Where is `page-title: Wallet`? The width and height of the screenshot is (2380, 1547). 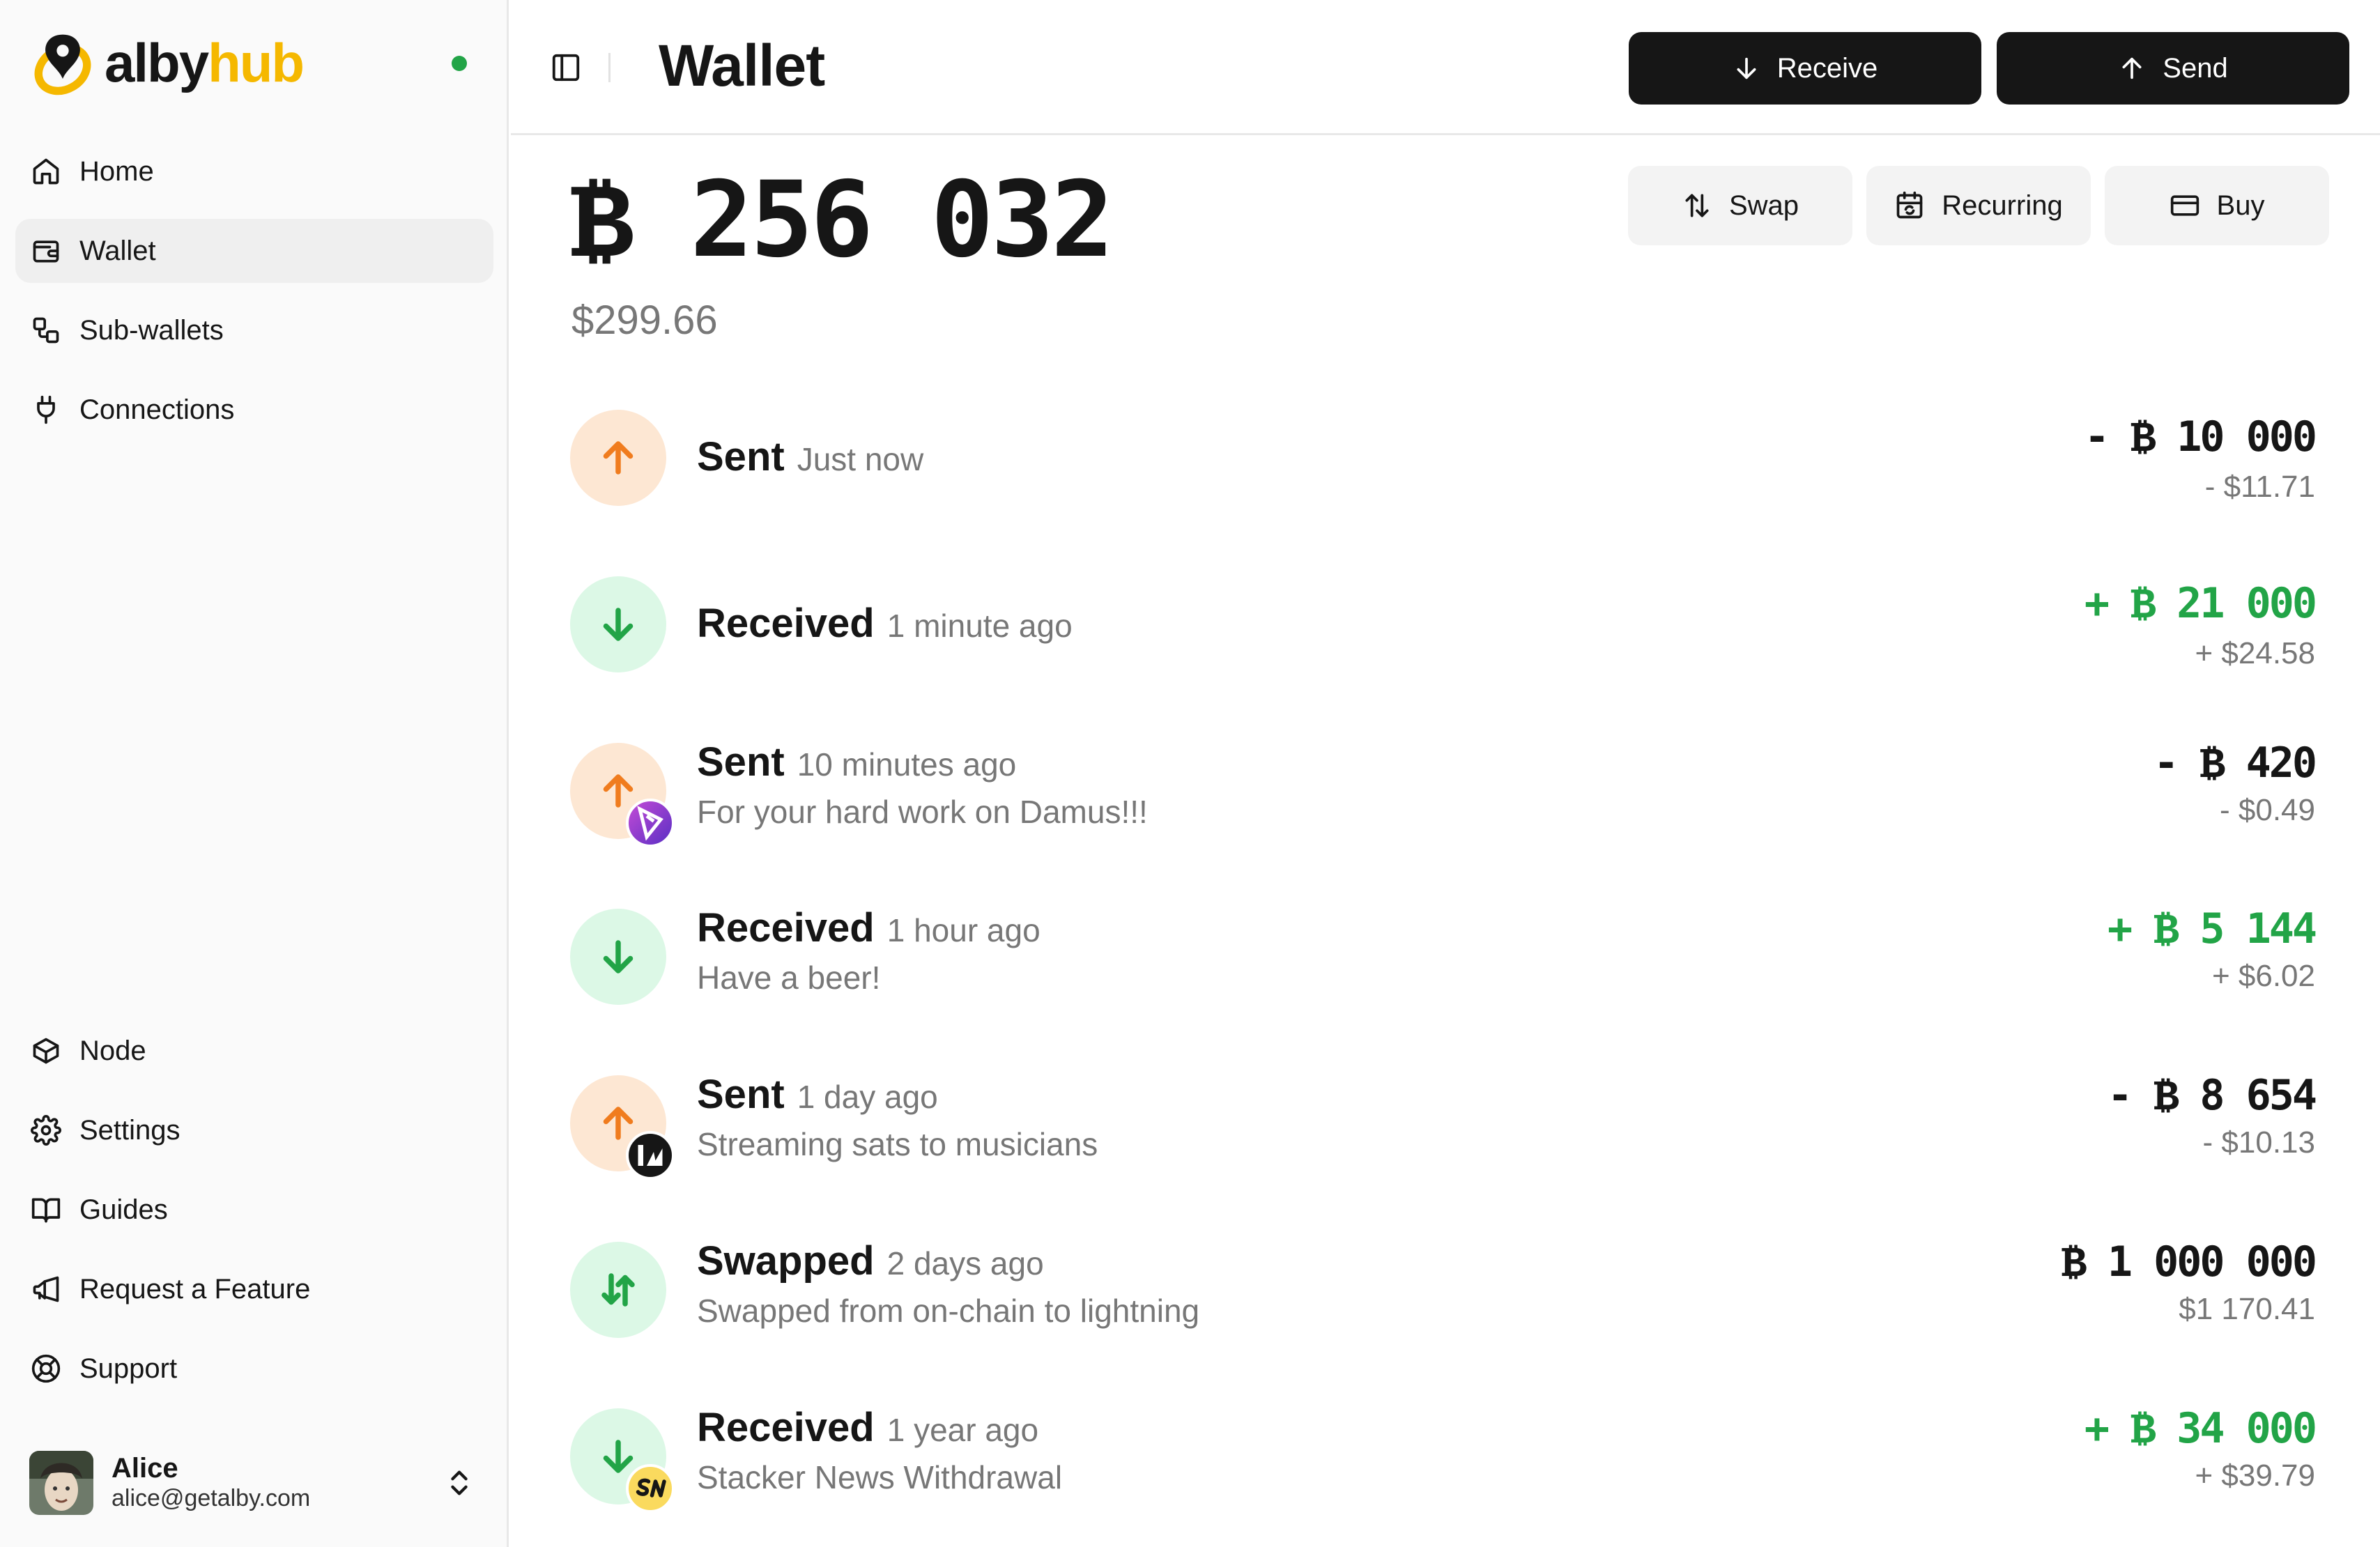
page-title: Wallet is located at coordinates (742, 65).